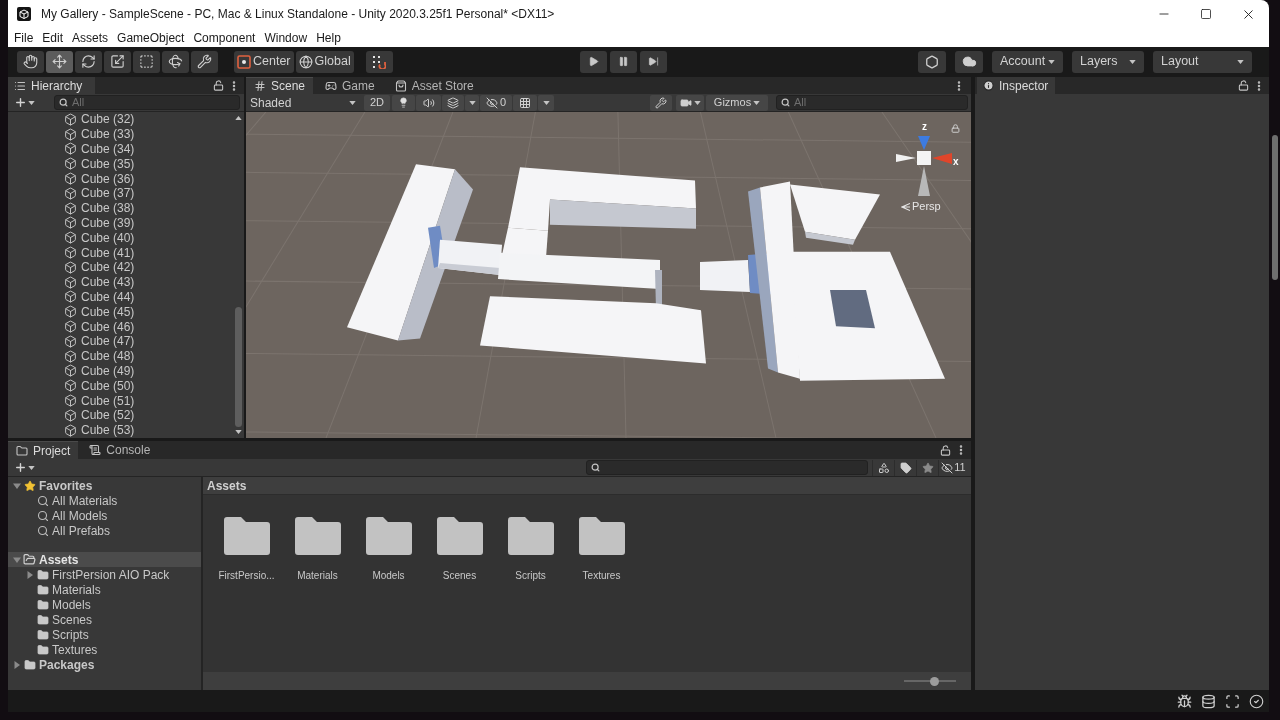  I want to click on layers-dropdown: Layers, so click(1108, 61).